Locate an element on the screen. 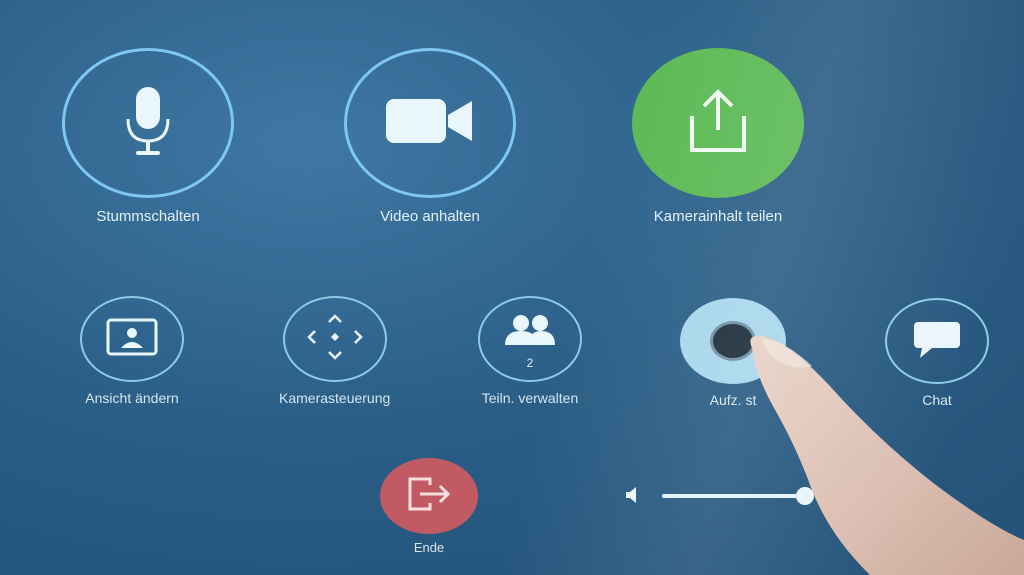 The height and width of the screenshot is (575, 1024). volume-slider-thumb is located at coordinates (804, 496).